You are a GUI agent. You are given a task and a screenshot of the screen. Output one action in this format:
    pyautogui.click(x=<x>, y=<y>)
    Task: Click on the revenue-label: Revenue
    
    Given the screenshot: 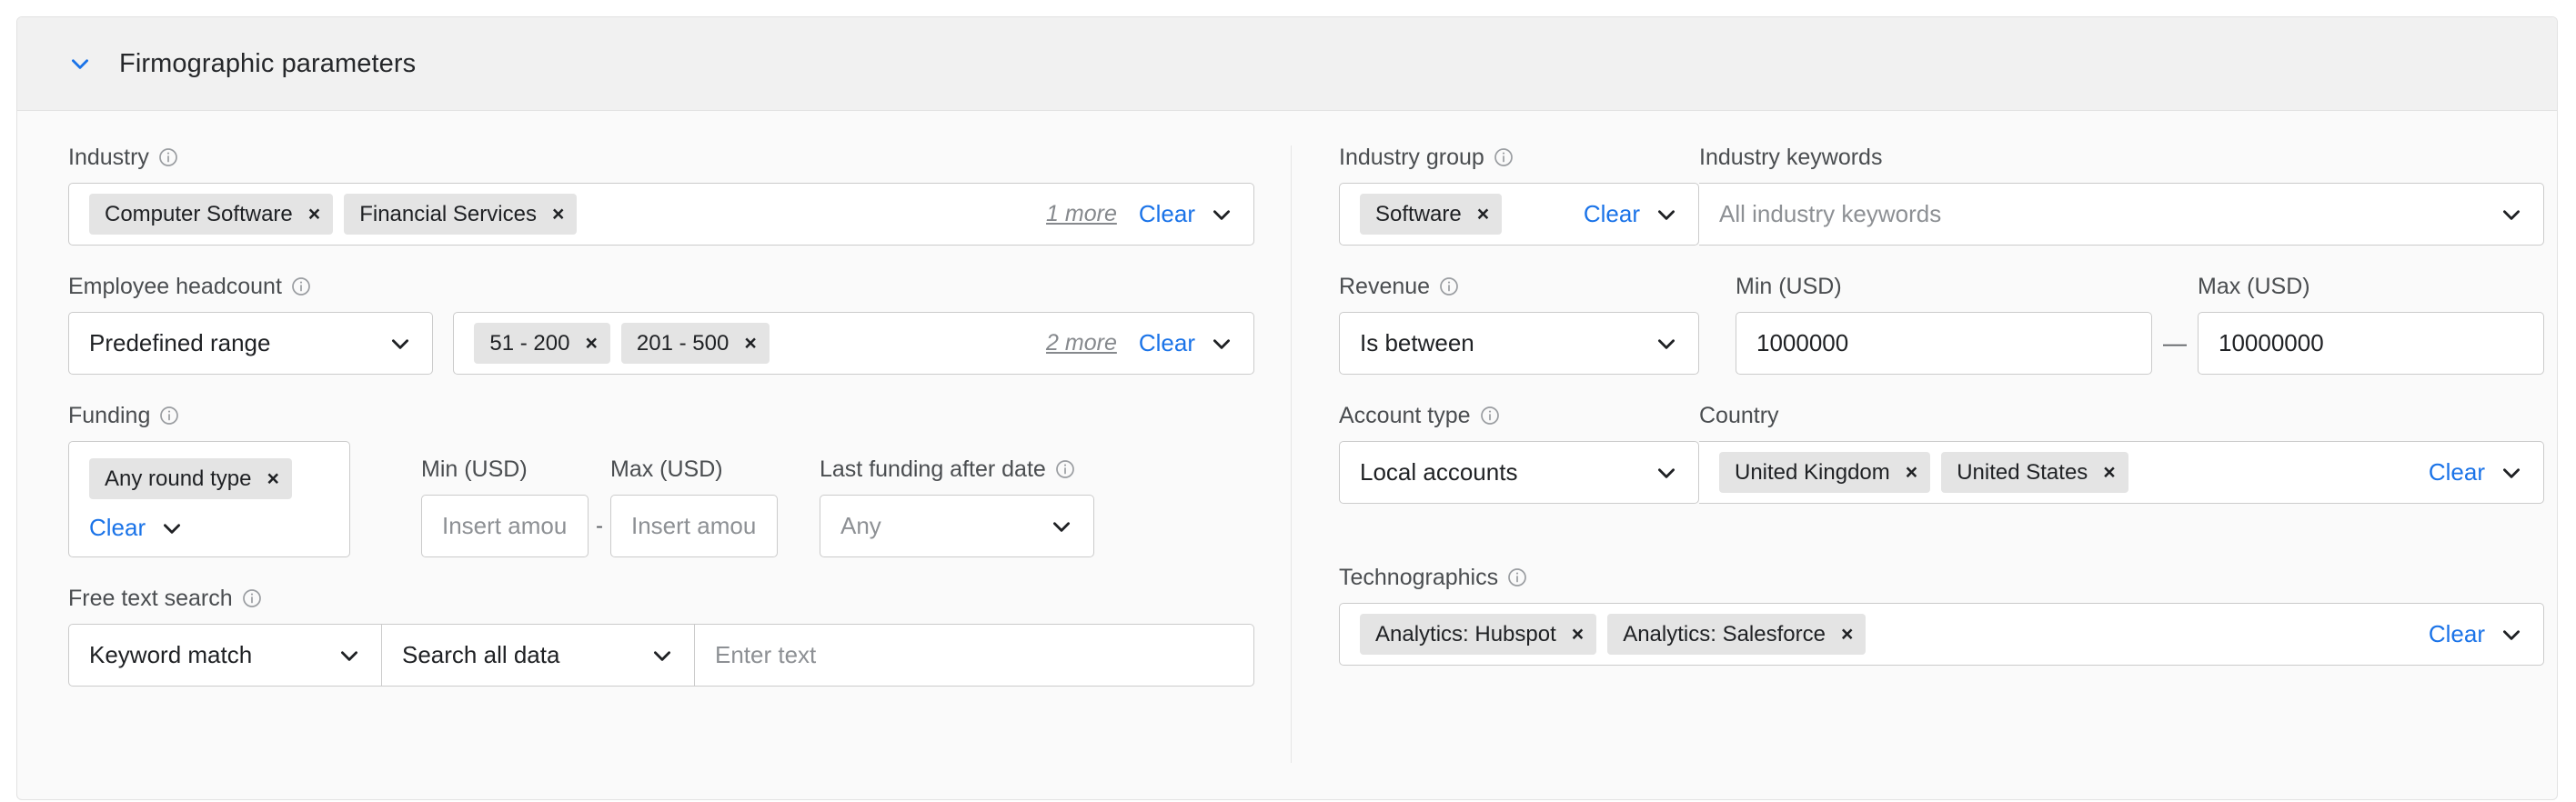 What is the action you would take?
    pyautogui.click(x=1385, y=286)
    